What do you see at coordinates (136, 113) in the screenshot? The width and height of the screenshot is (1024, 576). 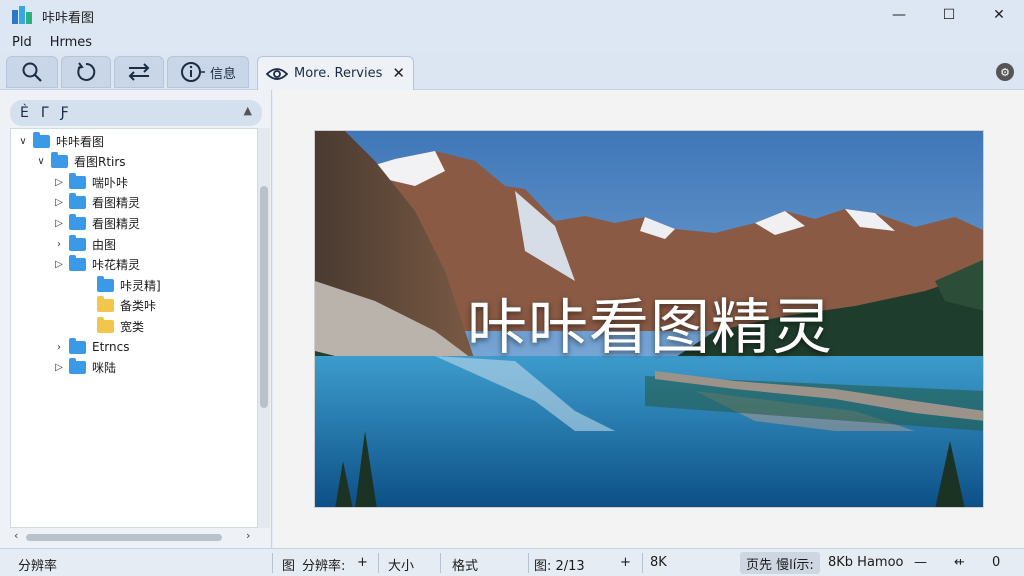 I see `sidebar-header: Ѐ ᒥ Ƒ ▲` at bounding box center [136, 113].